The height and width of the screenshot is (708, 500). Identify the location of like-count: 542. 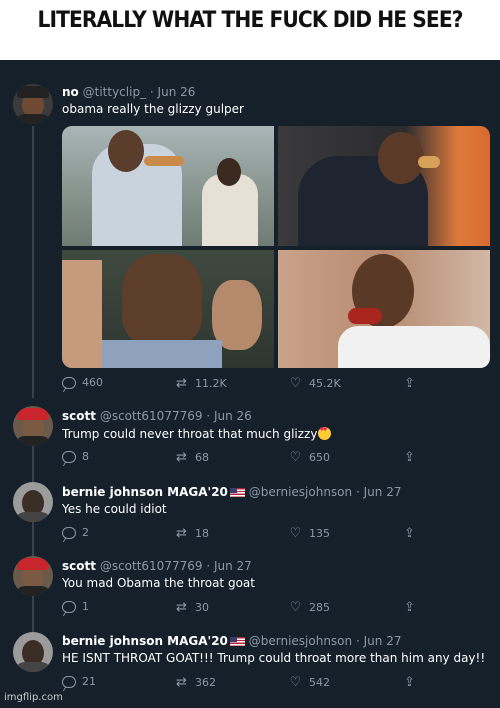
(319, 682).